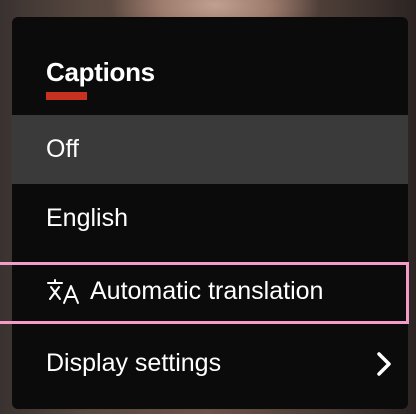 This screenshot has height=414, width=416. I want to click on chevron-right-icon, so click(384, 364).